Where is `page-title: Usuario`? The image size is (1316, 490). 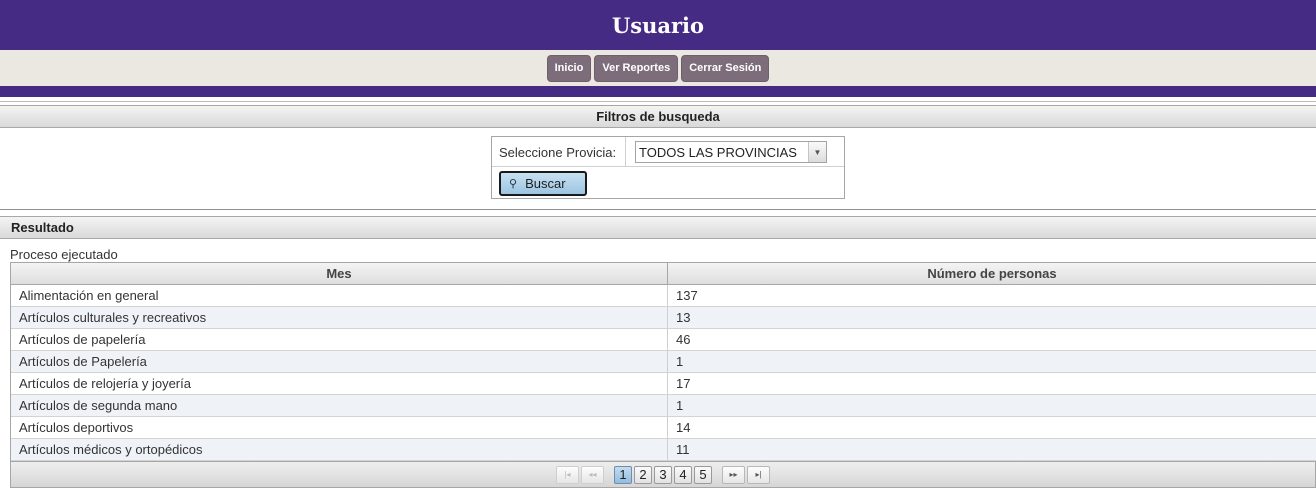 page-title: Usuario is located at coordinates (658, 25).